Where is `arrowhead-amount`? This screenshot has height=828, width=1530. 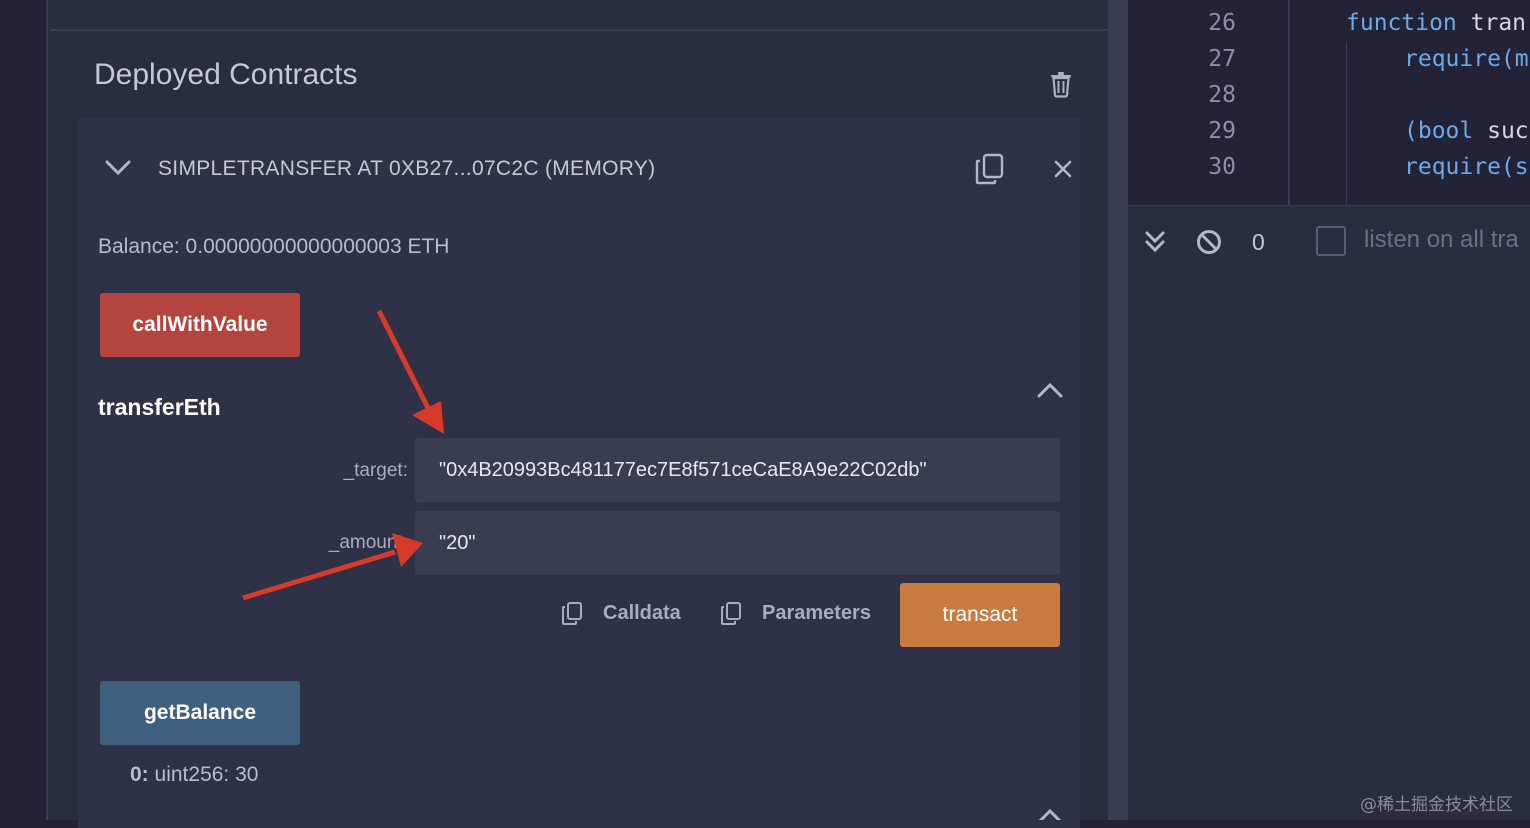 arrowhead-amount is located at coordinates (407, 550).